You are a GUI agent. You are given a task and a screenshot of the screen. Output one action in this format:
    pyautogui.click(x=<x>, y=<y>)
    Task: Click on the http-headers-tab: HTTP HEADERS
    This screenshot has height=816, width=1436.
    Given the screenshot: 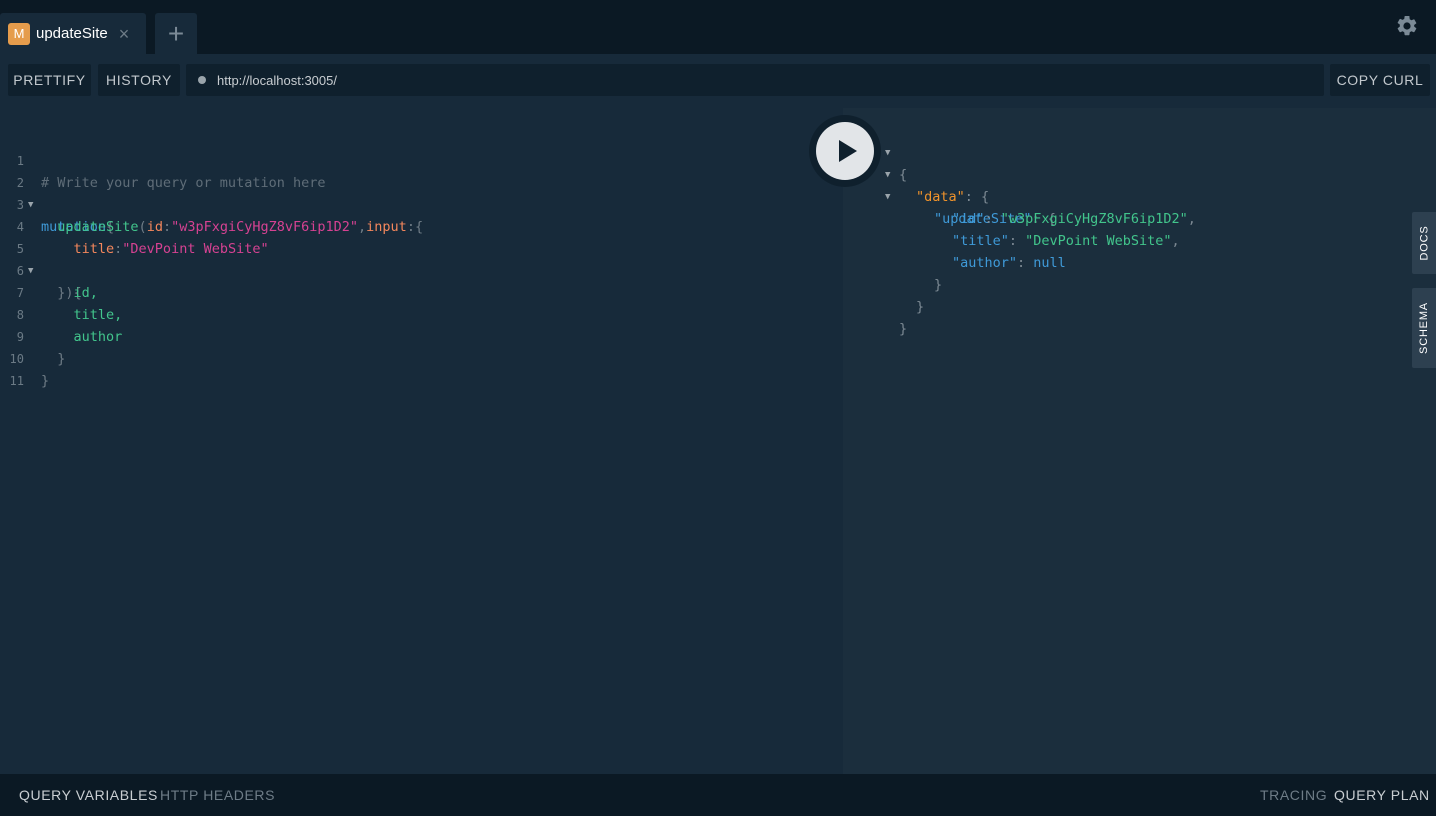 What is the action you would take?
    pyautogui.click(x=217, y=795)
    